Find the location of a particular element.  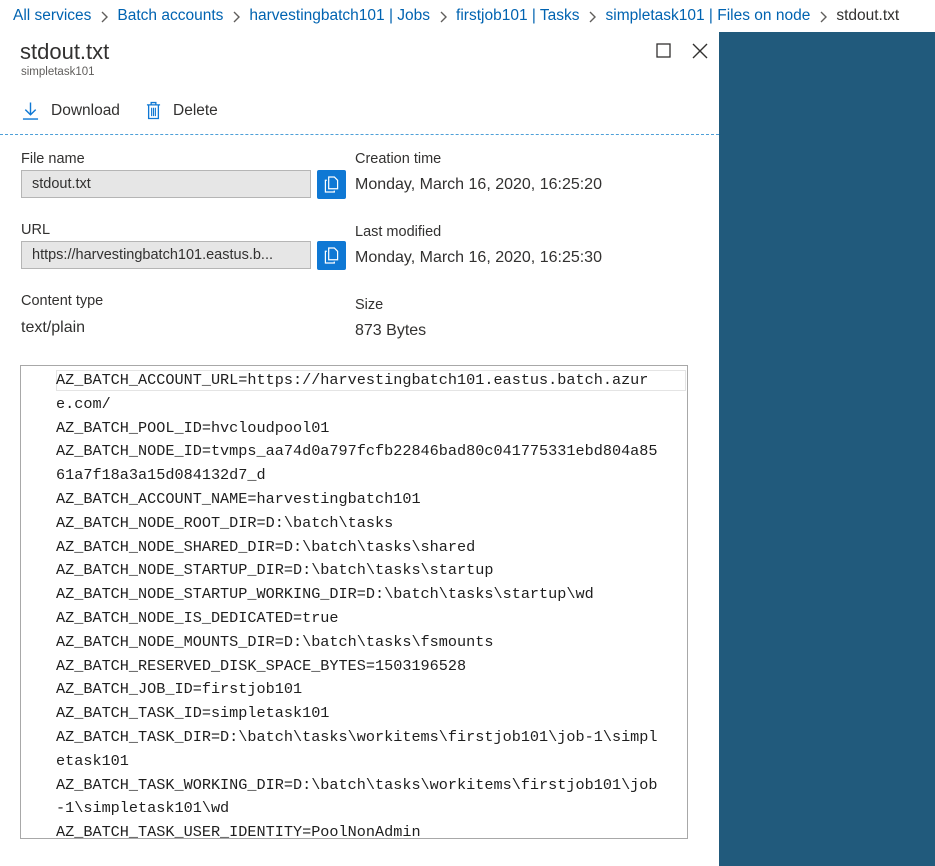

close-icon is located at coordinates (700, 51).